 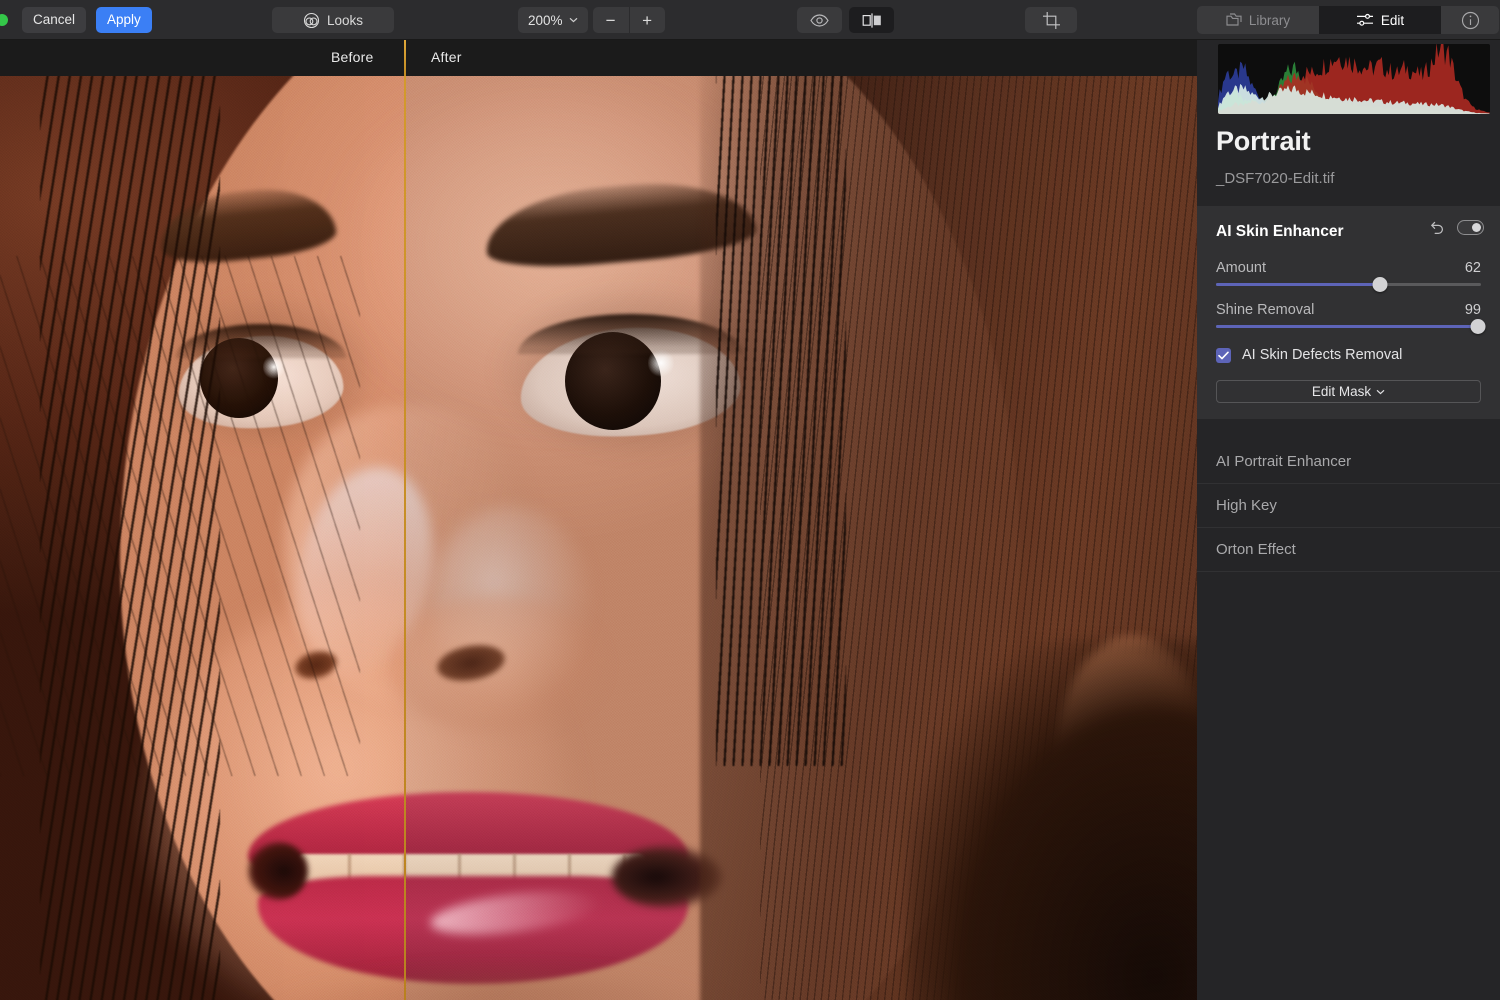 I want to click on slider-amount-label: Amount, so click(x=1241, y=268).